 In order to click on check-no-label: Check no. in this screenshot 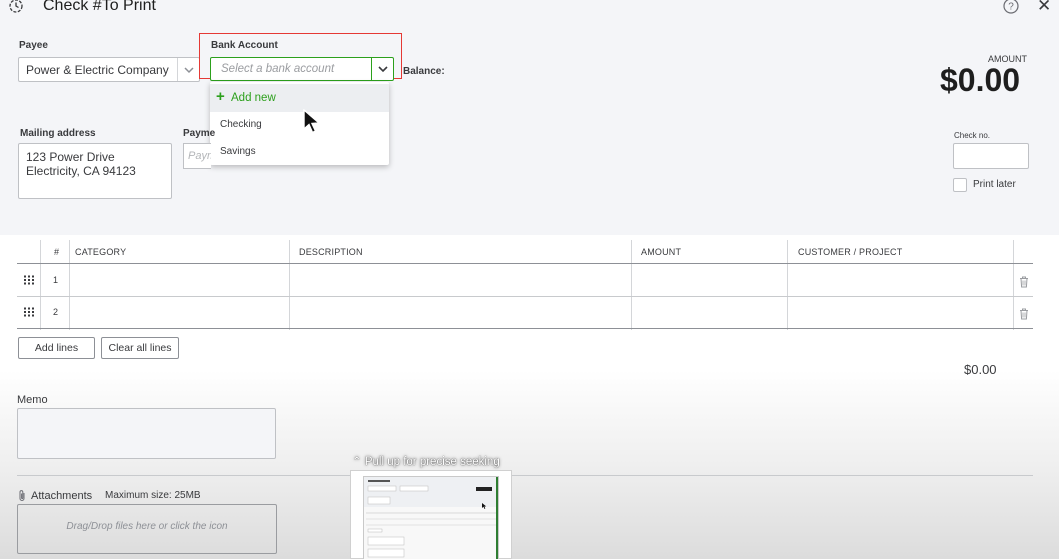, I will do `click(972, 135)`.